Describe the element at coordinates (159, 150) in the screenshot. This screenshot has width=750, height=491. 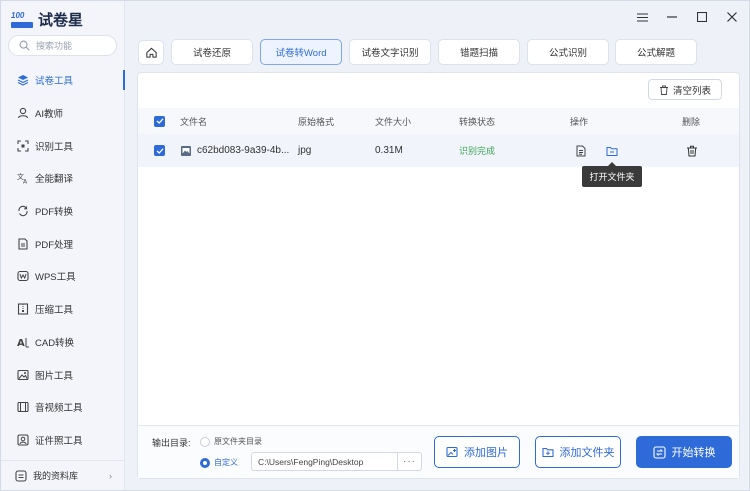
I see `row-checkbox` at that location.